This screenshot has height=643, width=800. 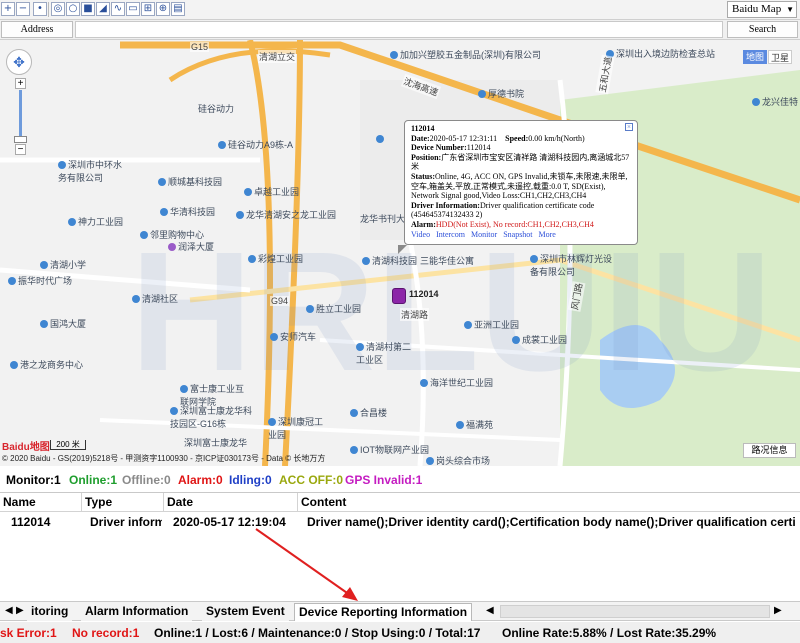 What do you see at coordinates (275, 258) in the screenshot?
I see `poi: 彩煌工业园` at bounding box center [275, 258].